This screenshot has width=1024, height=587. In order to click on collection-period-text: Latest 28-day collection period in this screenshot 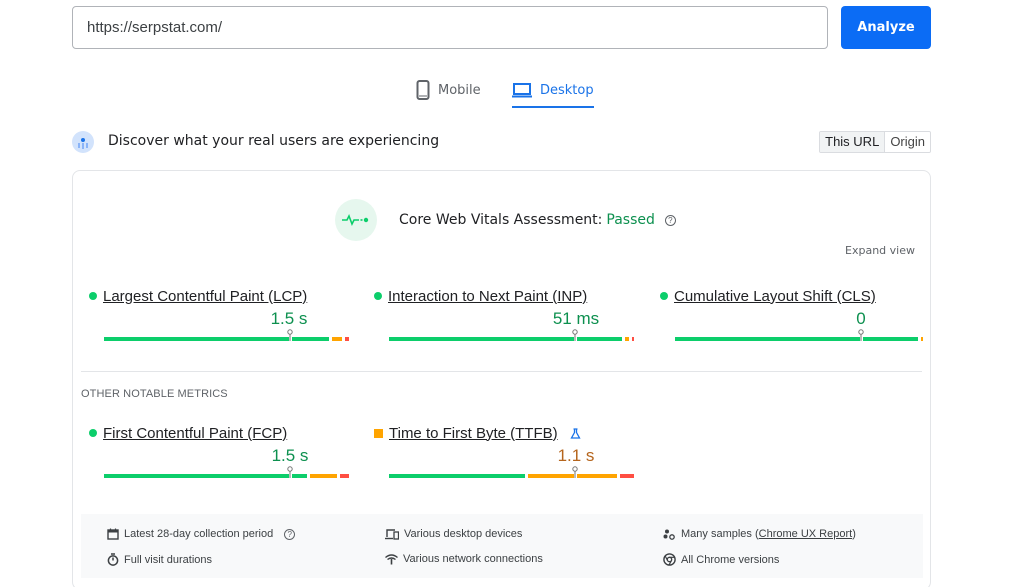, I will do `click(199, 534)`.